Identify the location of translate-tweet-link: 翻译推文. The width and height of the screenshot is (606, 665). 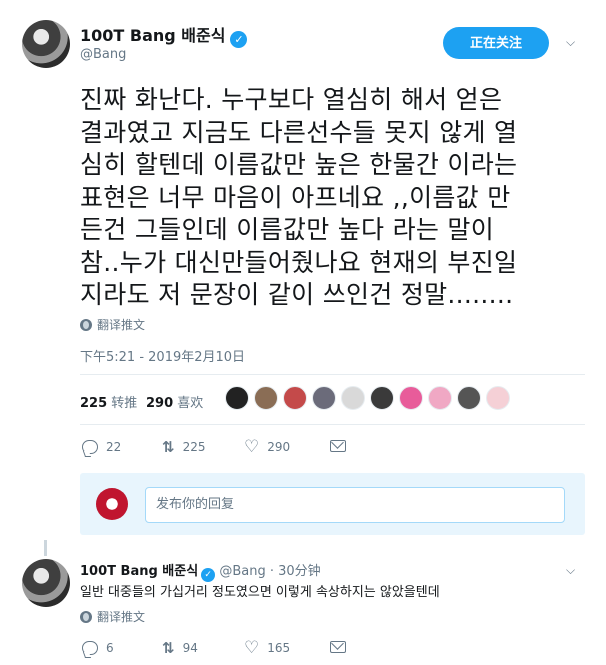
(112, 324).